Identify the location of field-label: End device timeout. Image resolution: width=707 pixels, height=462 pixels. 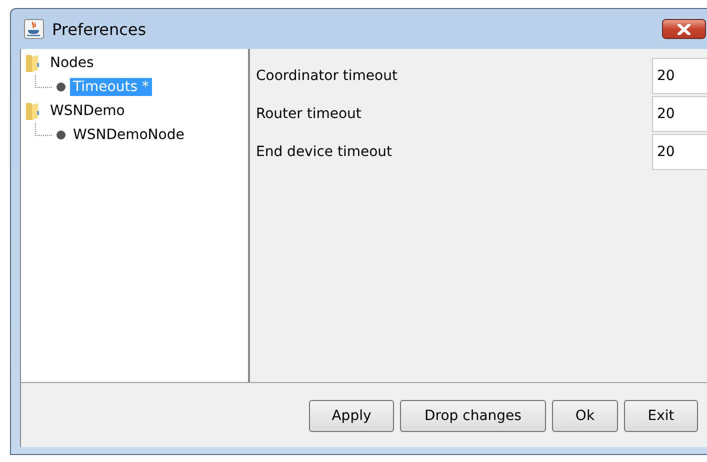
(325, 152).